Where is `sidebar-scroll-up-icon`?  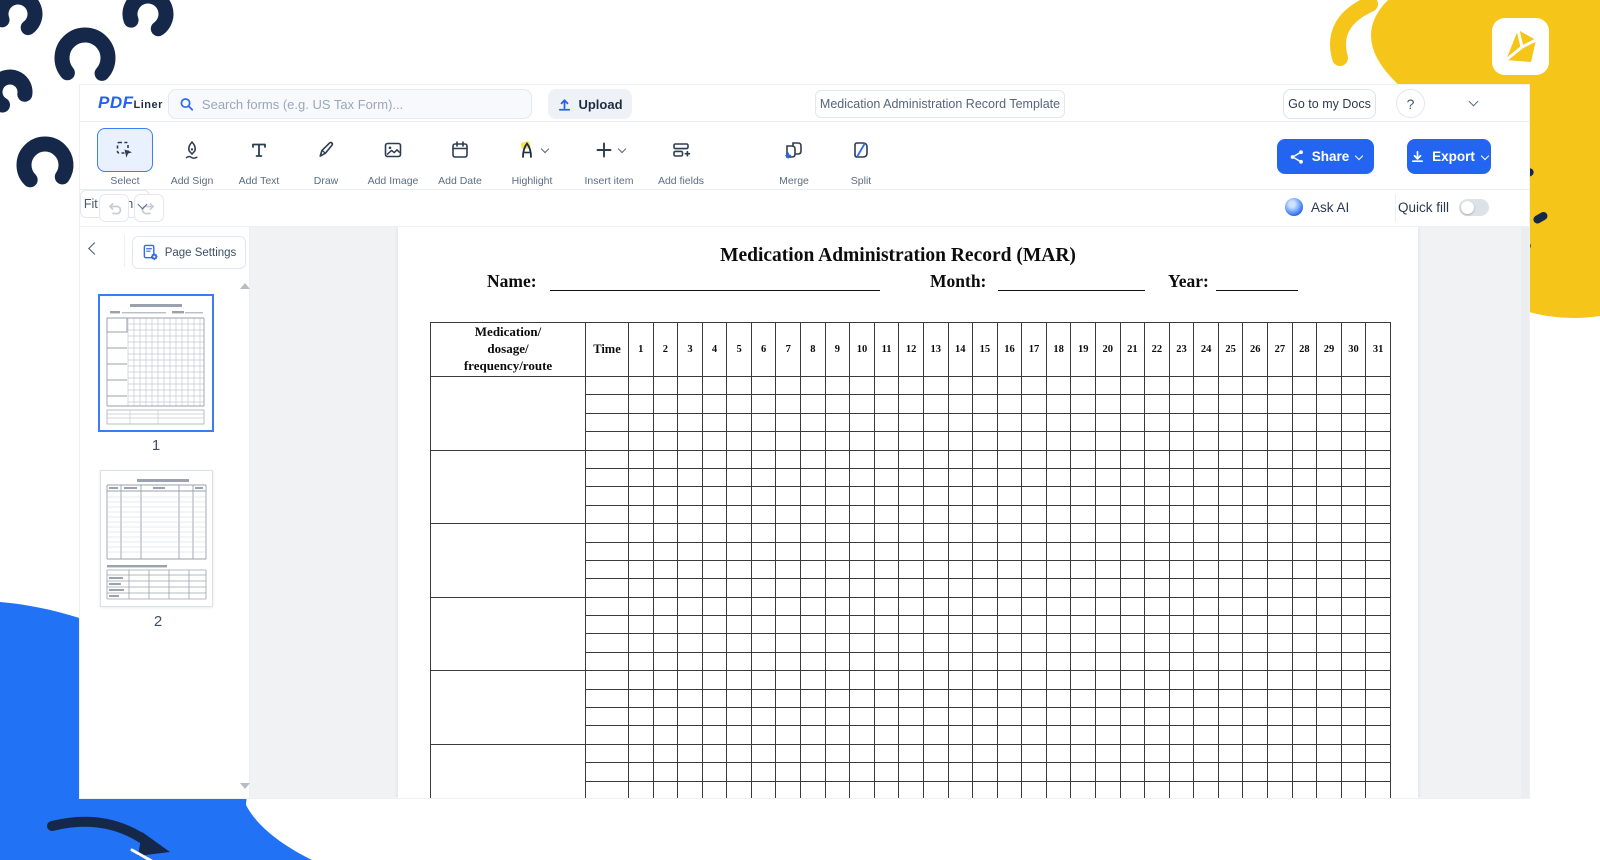
sidebar-scroll-up-icon is located at coordinates (245, 286).